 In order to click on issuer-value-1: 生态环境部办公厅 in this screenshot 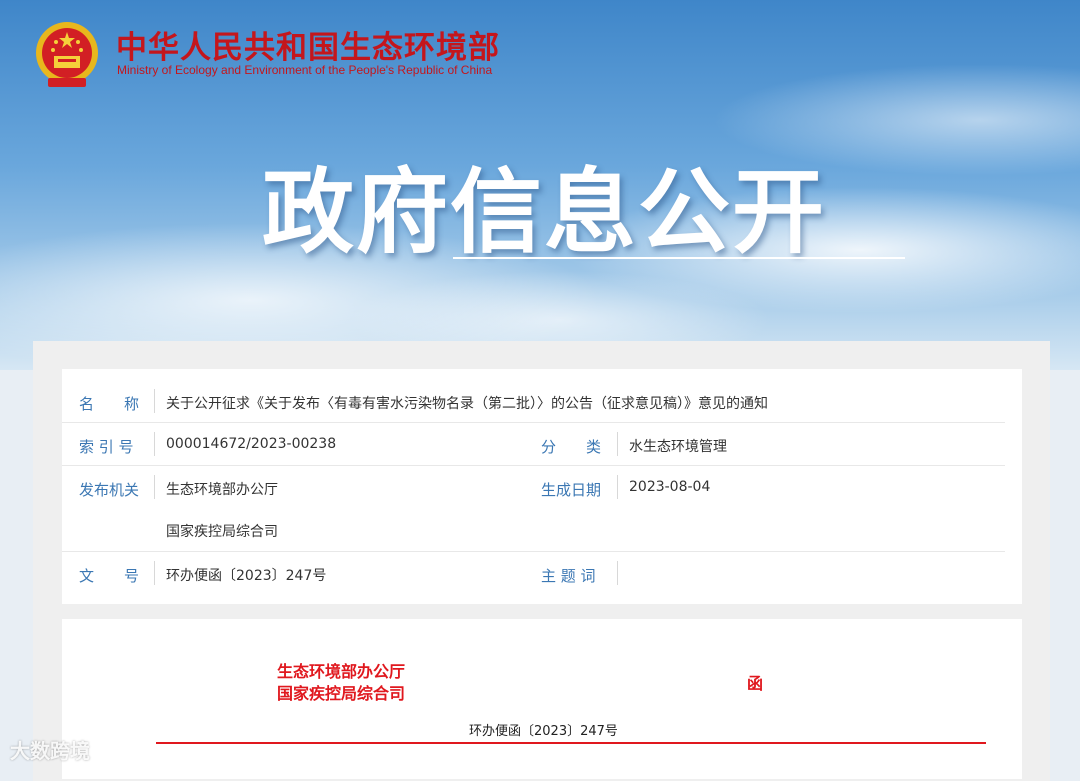, I will do `click(222, 490)`.